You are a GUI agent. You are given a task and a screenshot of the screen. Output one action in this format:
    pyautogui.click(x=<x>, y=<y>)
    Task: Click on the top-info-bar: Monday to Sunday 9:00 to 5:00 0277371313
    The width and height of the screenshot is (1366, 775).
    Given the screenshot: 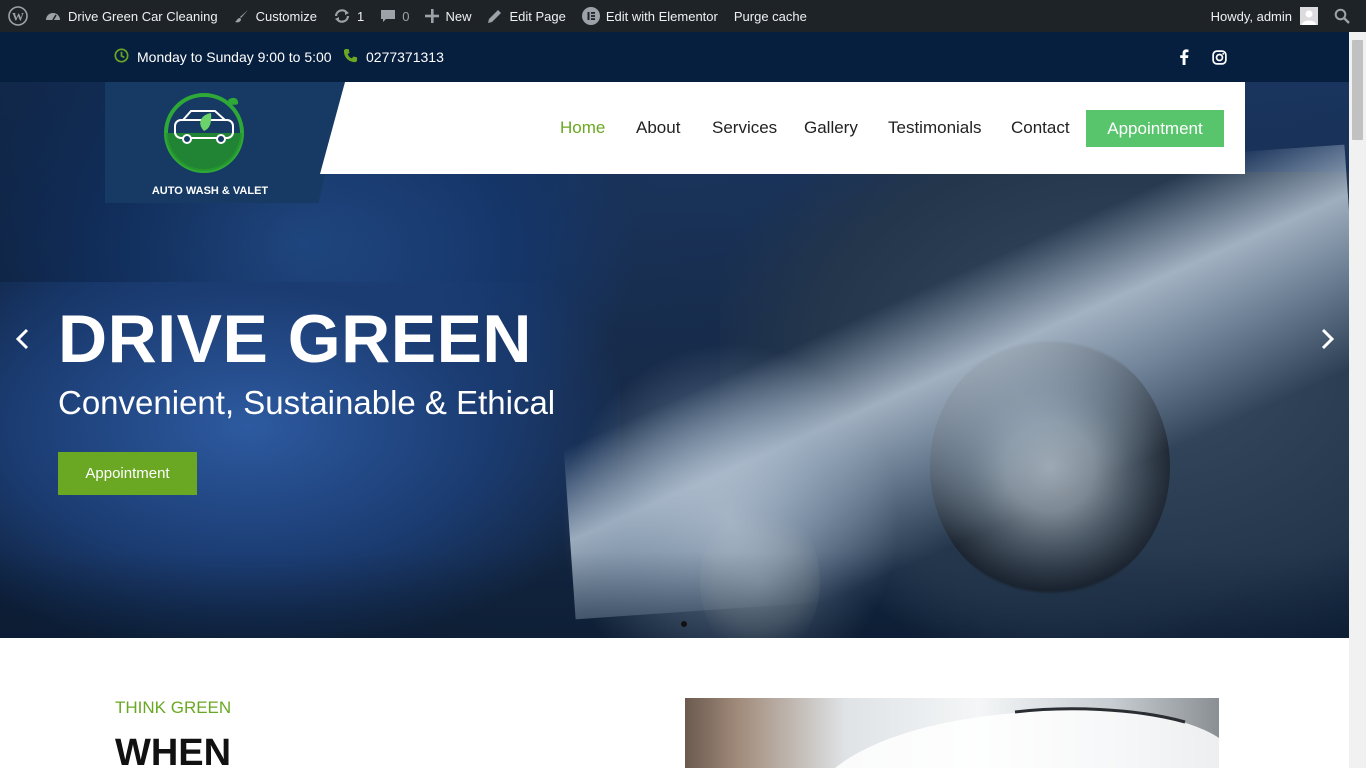 What is the action you would take?
    pyautogui.click(x=674, y=57)
    